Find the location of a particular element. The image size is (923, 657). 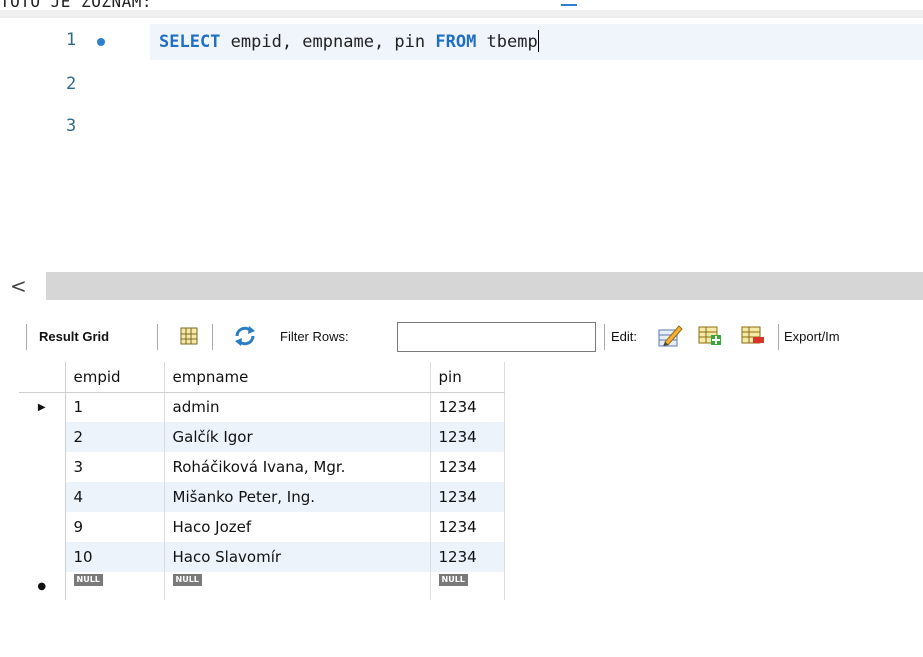

cell-empname-null: NULL is located at coordinates (297, 586).